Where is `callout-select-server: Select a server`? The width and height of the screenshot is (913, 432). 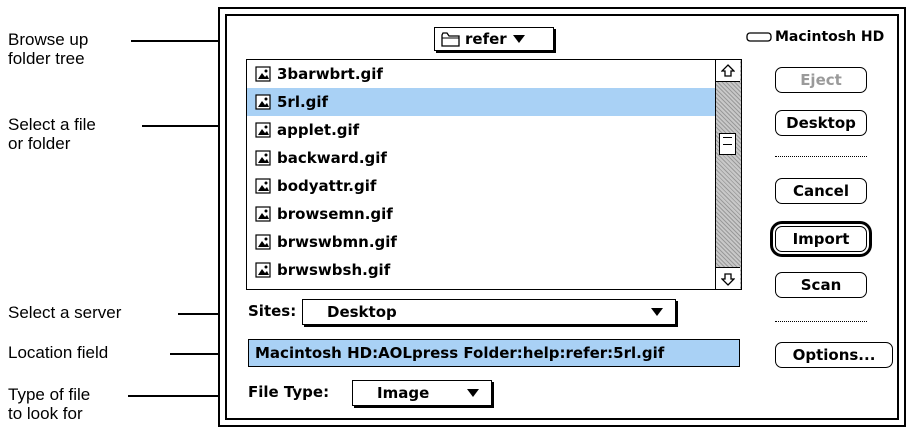
callout-select-server: Select a server is located at coordinates (64, 312).